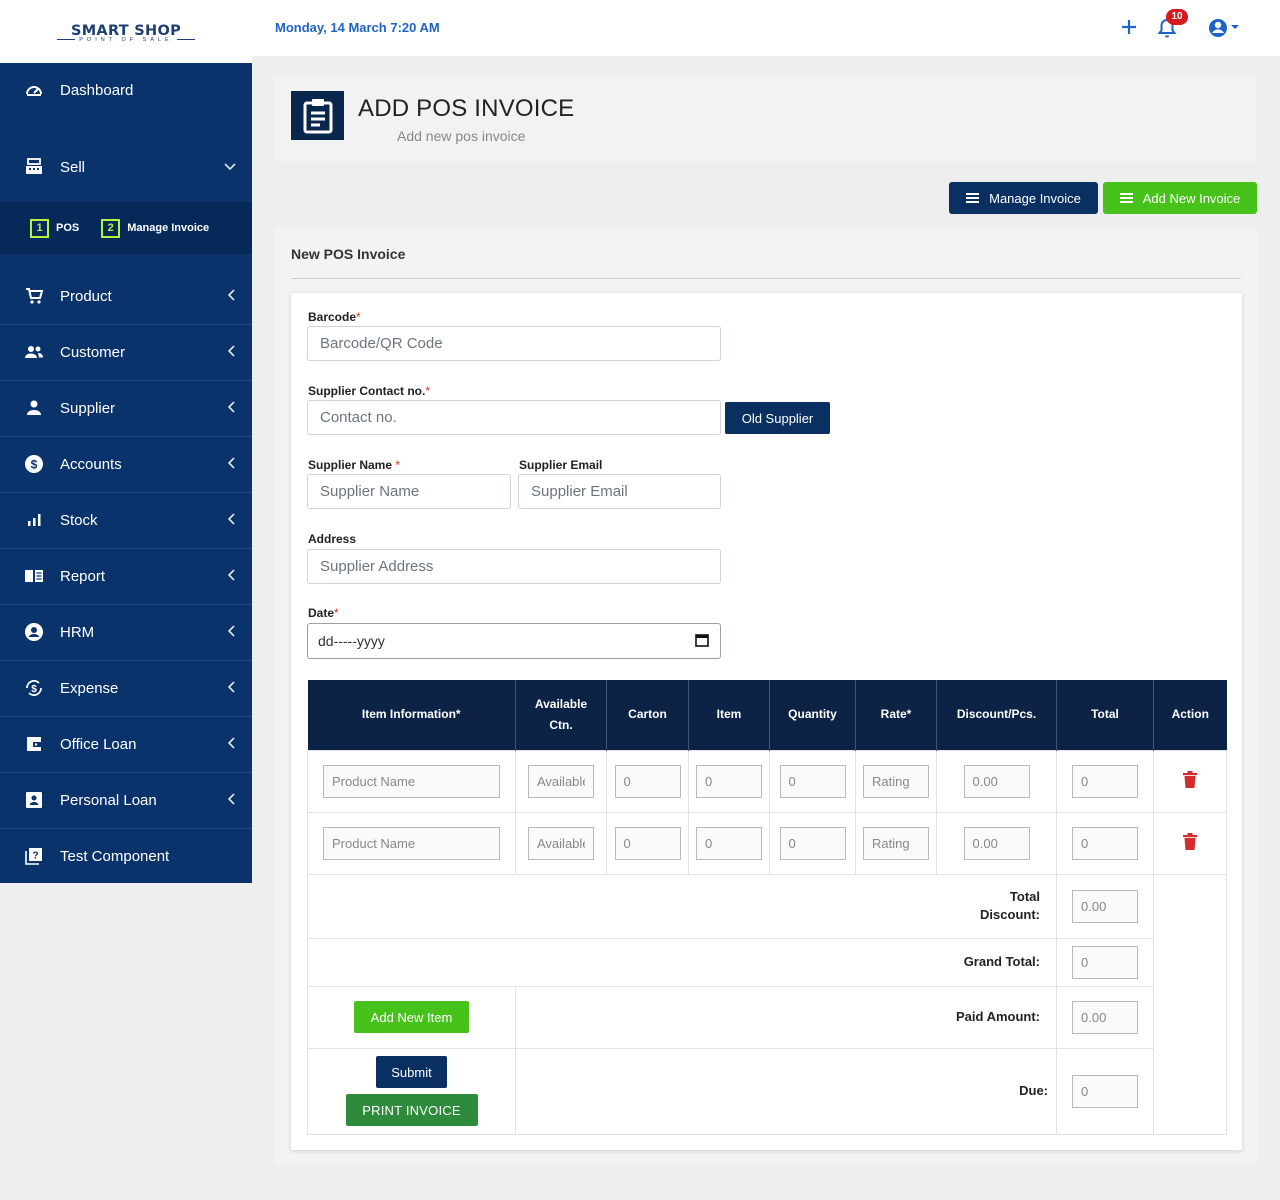 The height and width of the screenshot is (1200, 1280). I want to click on barcode-label: Barcode*, so click(334, 317).